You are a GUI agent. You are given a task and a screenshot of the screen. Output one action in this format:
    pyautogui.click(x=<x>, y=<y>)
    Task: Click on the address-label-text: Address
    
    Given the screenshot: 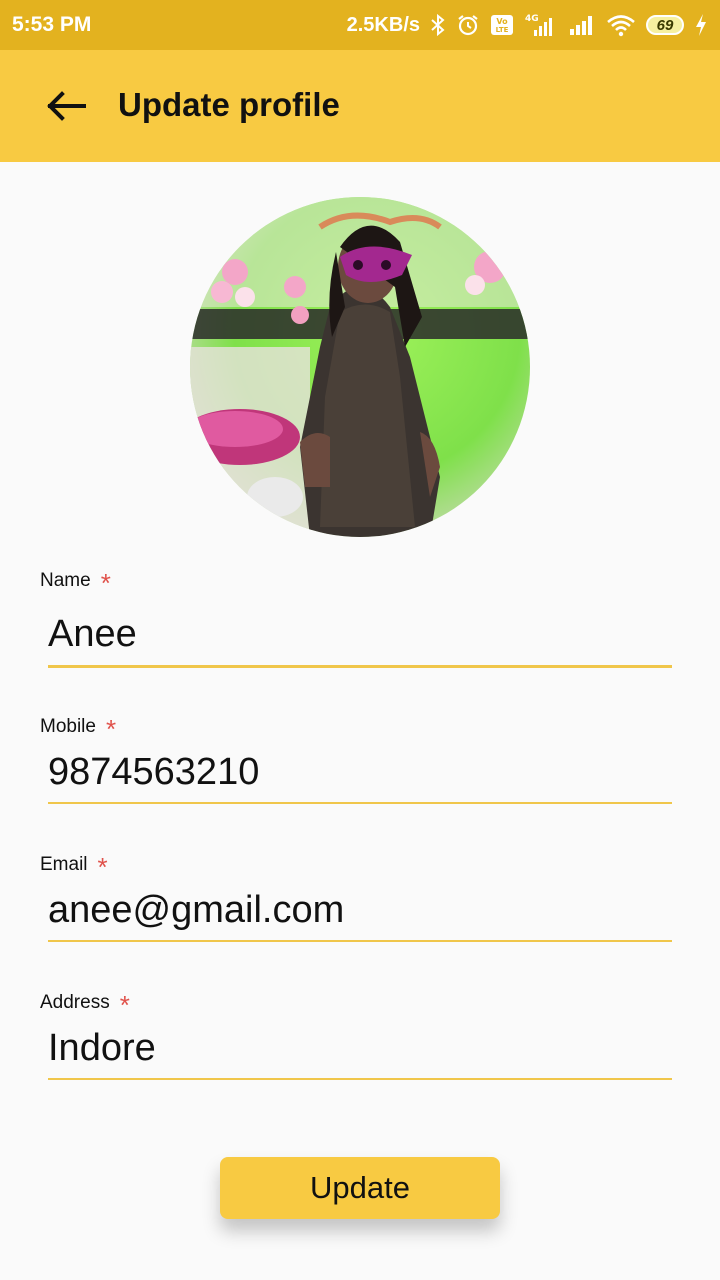 What is the action you would take?
    pyautogui.click(x=75, y=1002)
    